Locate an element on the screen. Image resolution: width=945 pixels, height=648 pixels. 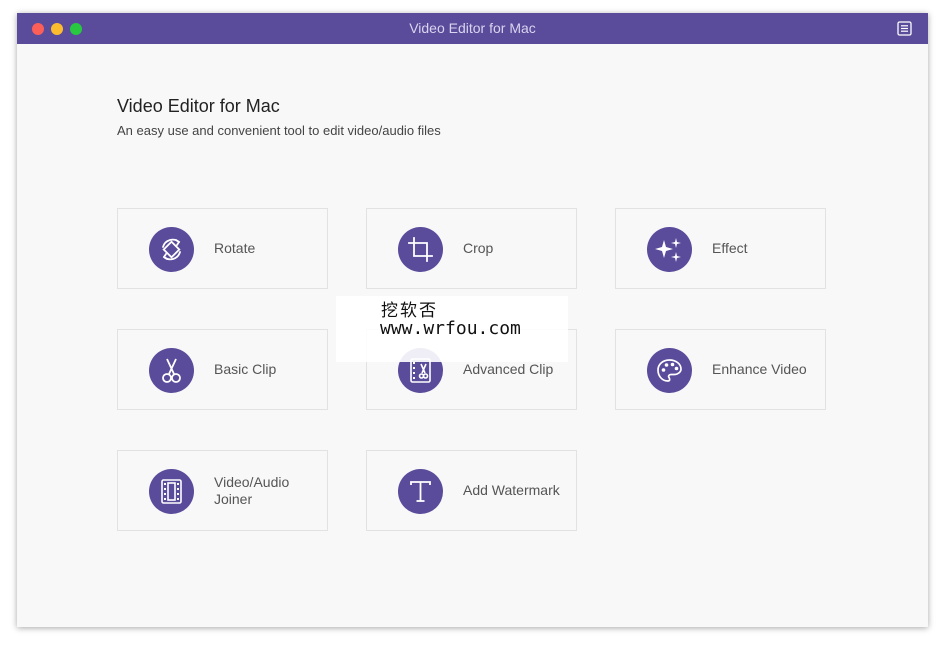
tool-label: Rotate is located at coordinates (235, 248).